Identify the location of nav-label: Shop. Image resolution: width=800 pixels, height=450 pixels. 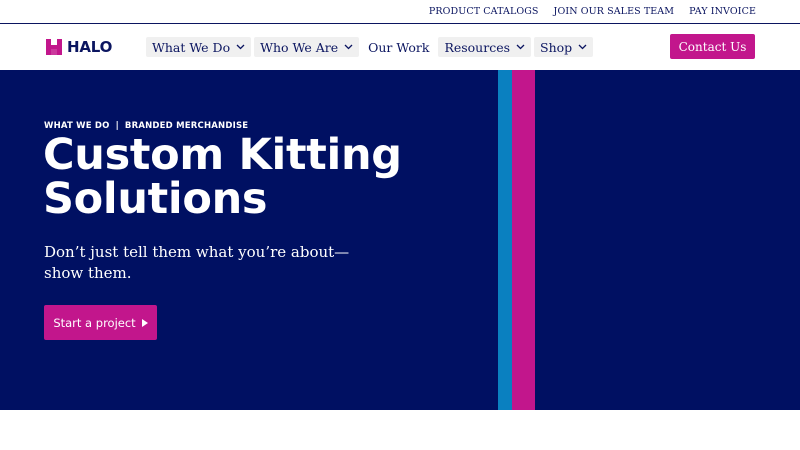
(556, 47).